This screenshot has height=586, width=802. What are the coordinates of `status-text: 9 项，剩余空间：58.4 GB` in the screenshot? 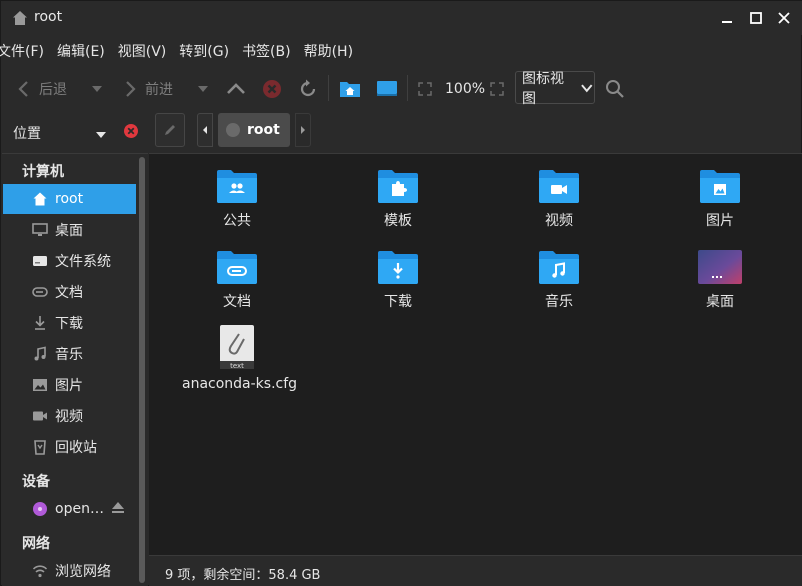 It's located at (243, 575).